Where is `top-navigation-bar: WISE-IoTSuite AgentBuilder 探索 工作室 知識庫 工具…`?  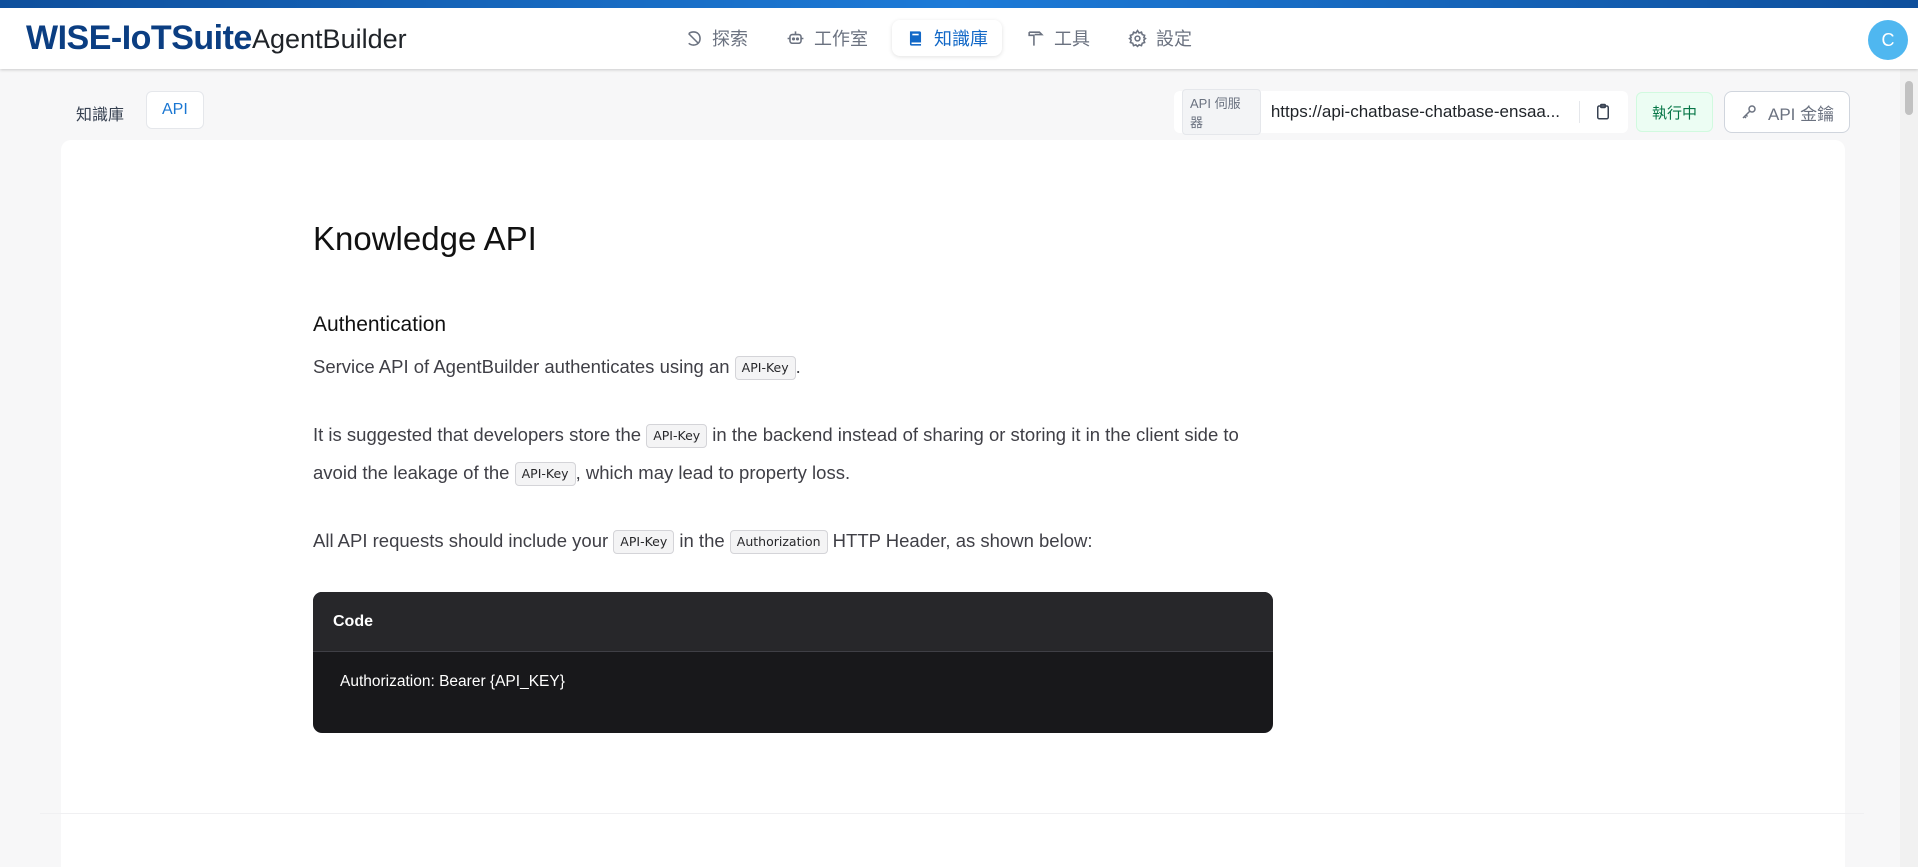 top-navigation-bar: WISE-IoTSuite AgentBuilder 探索 工作室 知識庫 工具… is located at coordinates (959, 34).